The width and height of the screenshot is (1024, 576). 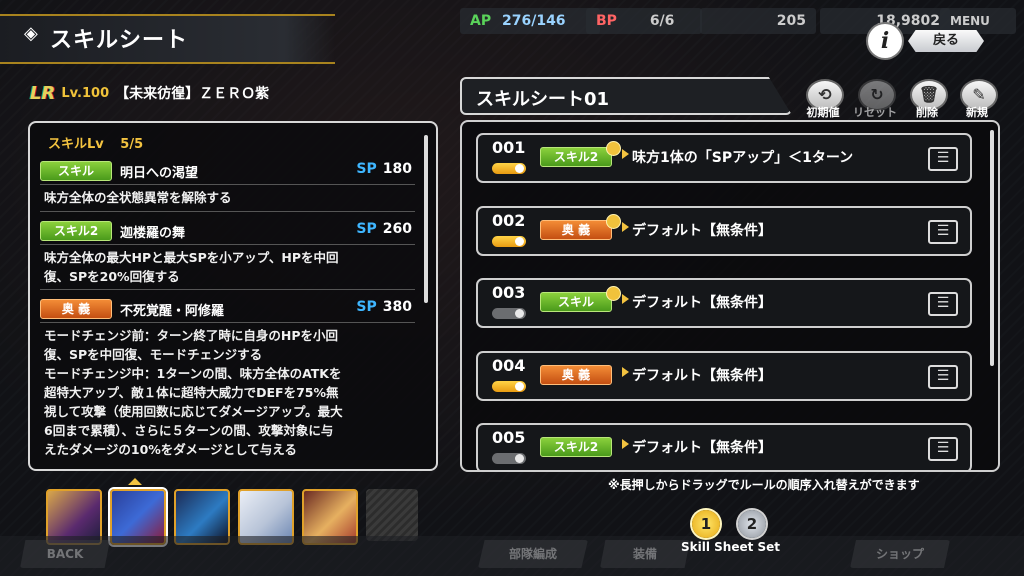 I want to click on skill-row: 奥 義 不死覚醒・阿修羅 SP 380, so click(x=226, y=309).